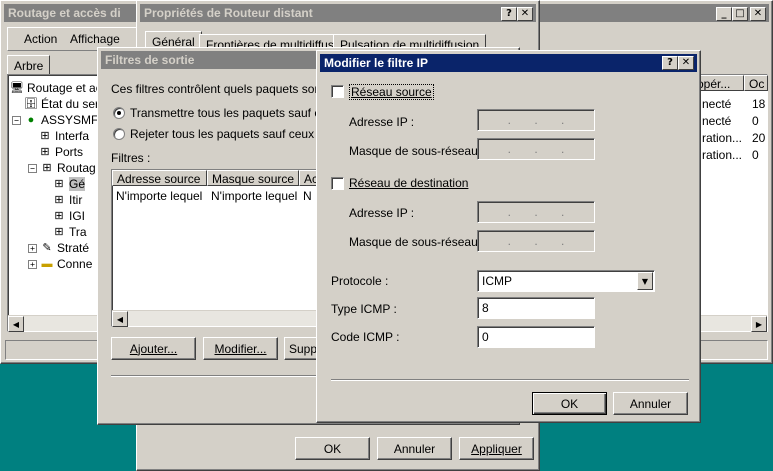 Image resolution: width=773 pixels, height=471 pixels. What do you see at coordinates (417, 151) in the screenshot?
I see `source-mask-label: Masque de sous-réseau :` at bounding box center [417, 151].